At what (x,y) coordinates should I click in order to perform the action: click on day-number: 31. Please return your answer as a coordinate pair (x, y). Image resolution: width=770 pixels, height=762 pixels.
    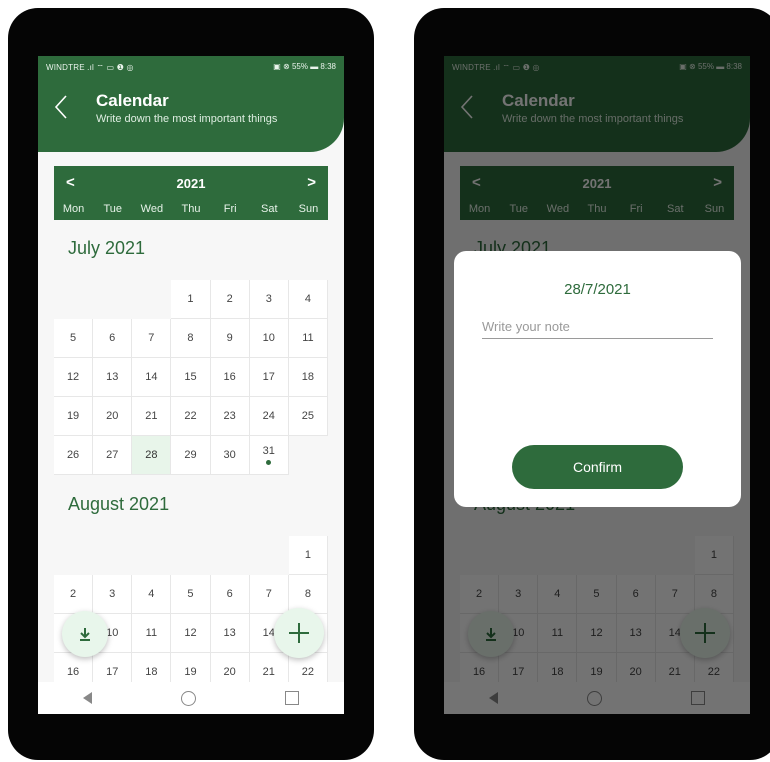
    Looking at the image, I should click on (268, 451).